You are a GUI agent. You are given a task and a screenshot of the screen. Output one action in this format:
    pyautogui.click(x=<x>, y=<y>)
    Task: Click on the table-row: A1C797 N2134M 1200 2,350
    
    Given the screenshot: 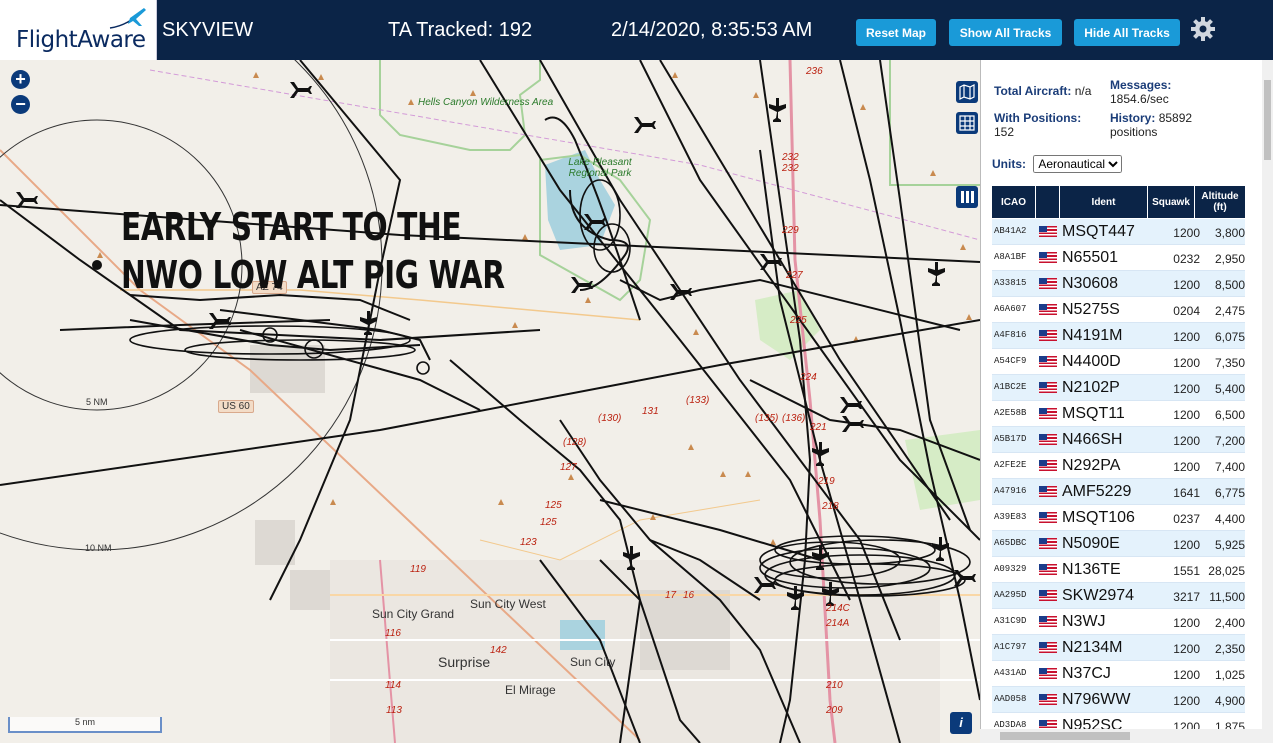 What is the action you would take?
    pyautogui.click(x=1118, y=648)
    